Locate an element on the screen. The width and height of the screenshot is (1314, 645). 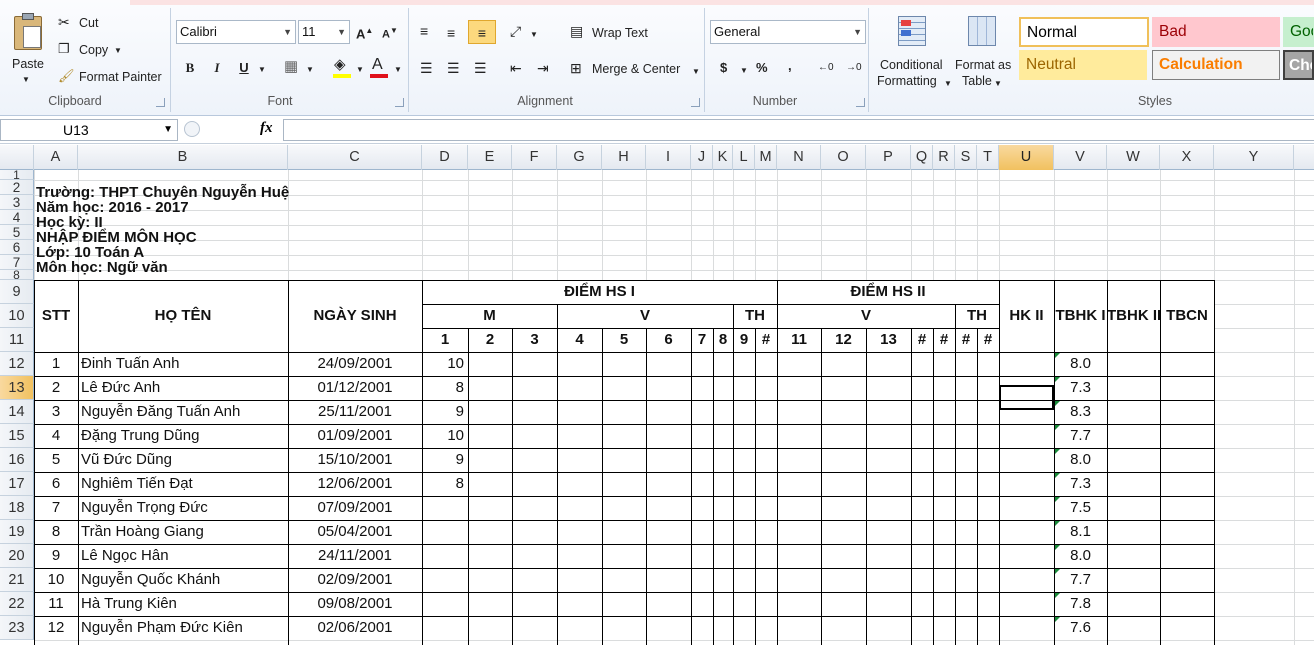
number-format-combo: General ▼ is located at coordinates (788, 32).